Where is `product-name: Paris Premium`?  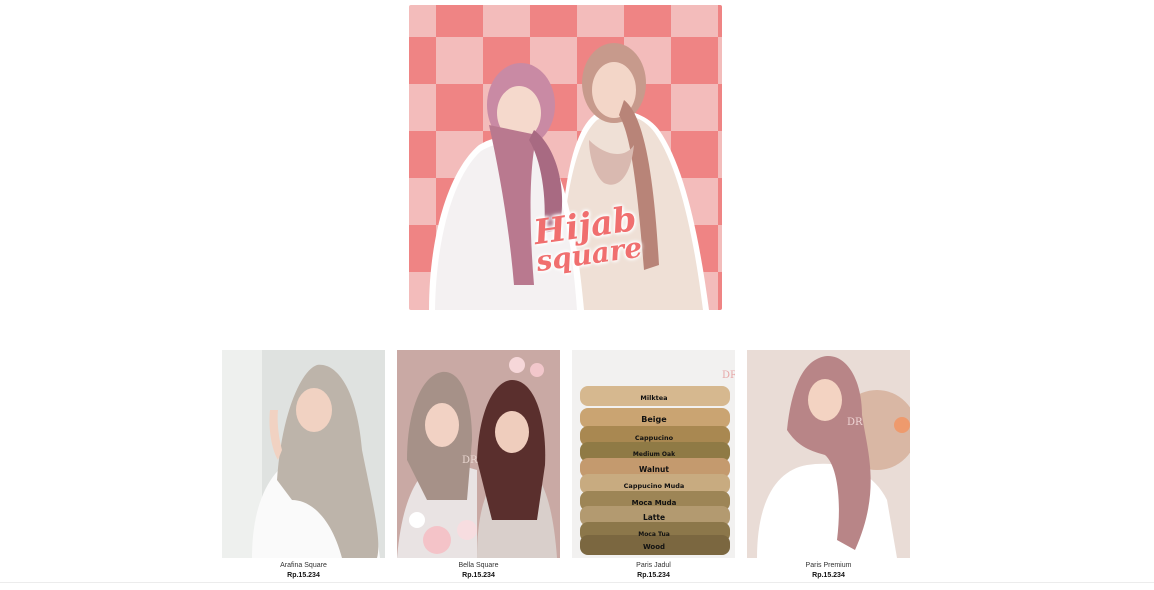
product-name: Paris Premium is located at coordinates (828, 566).